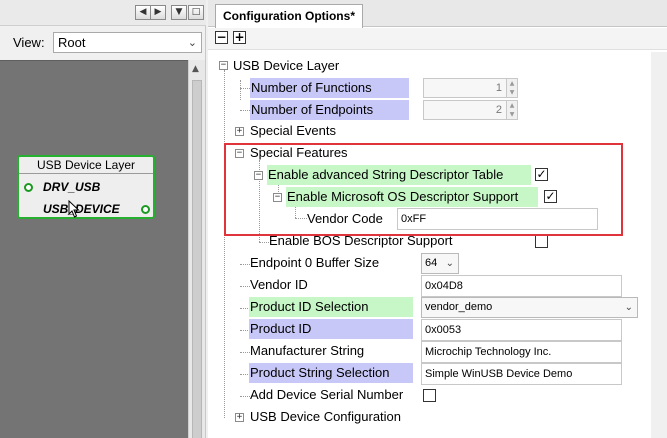 This screenshot has width=667, height=438. I want to click on tab-configuration-options: Configuration Options*, so click(289, 16).